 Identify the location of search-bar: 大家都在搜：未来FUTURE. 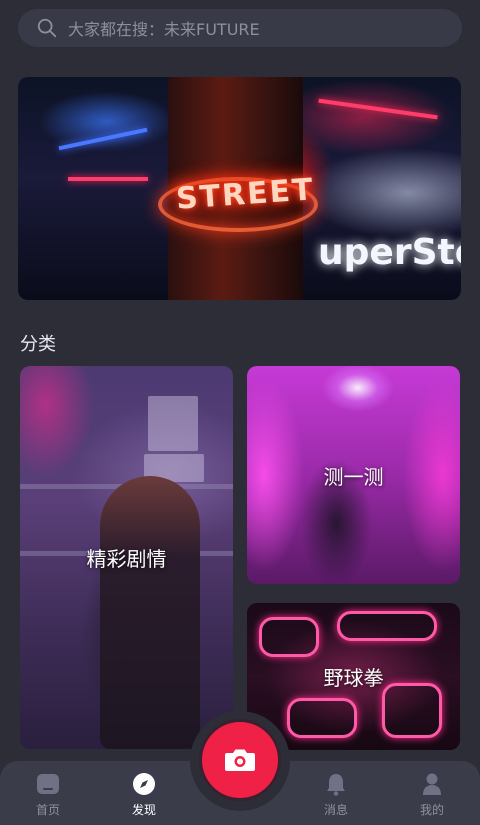
(240, 28).